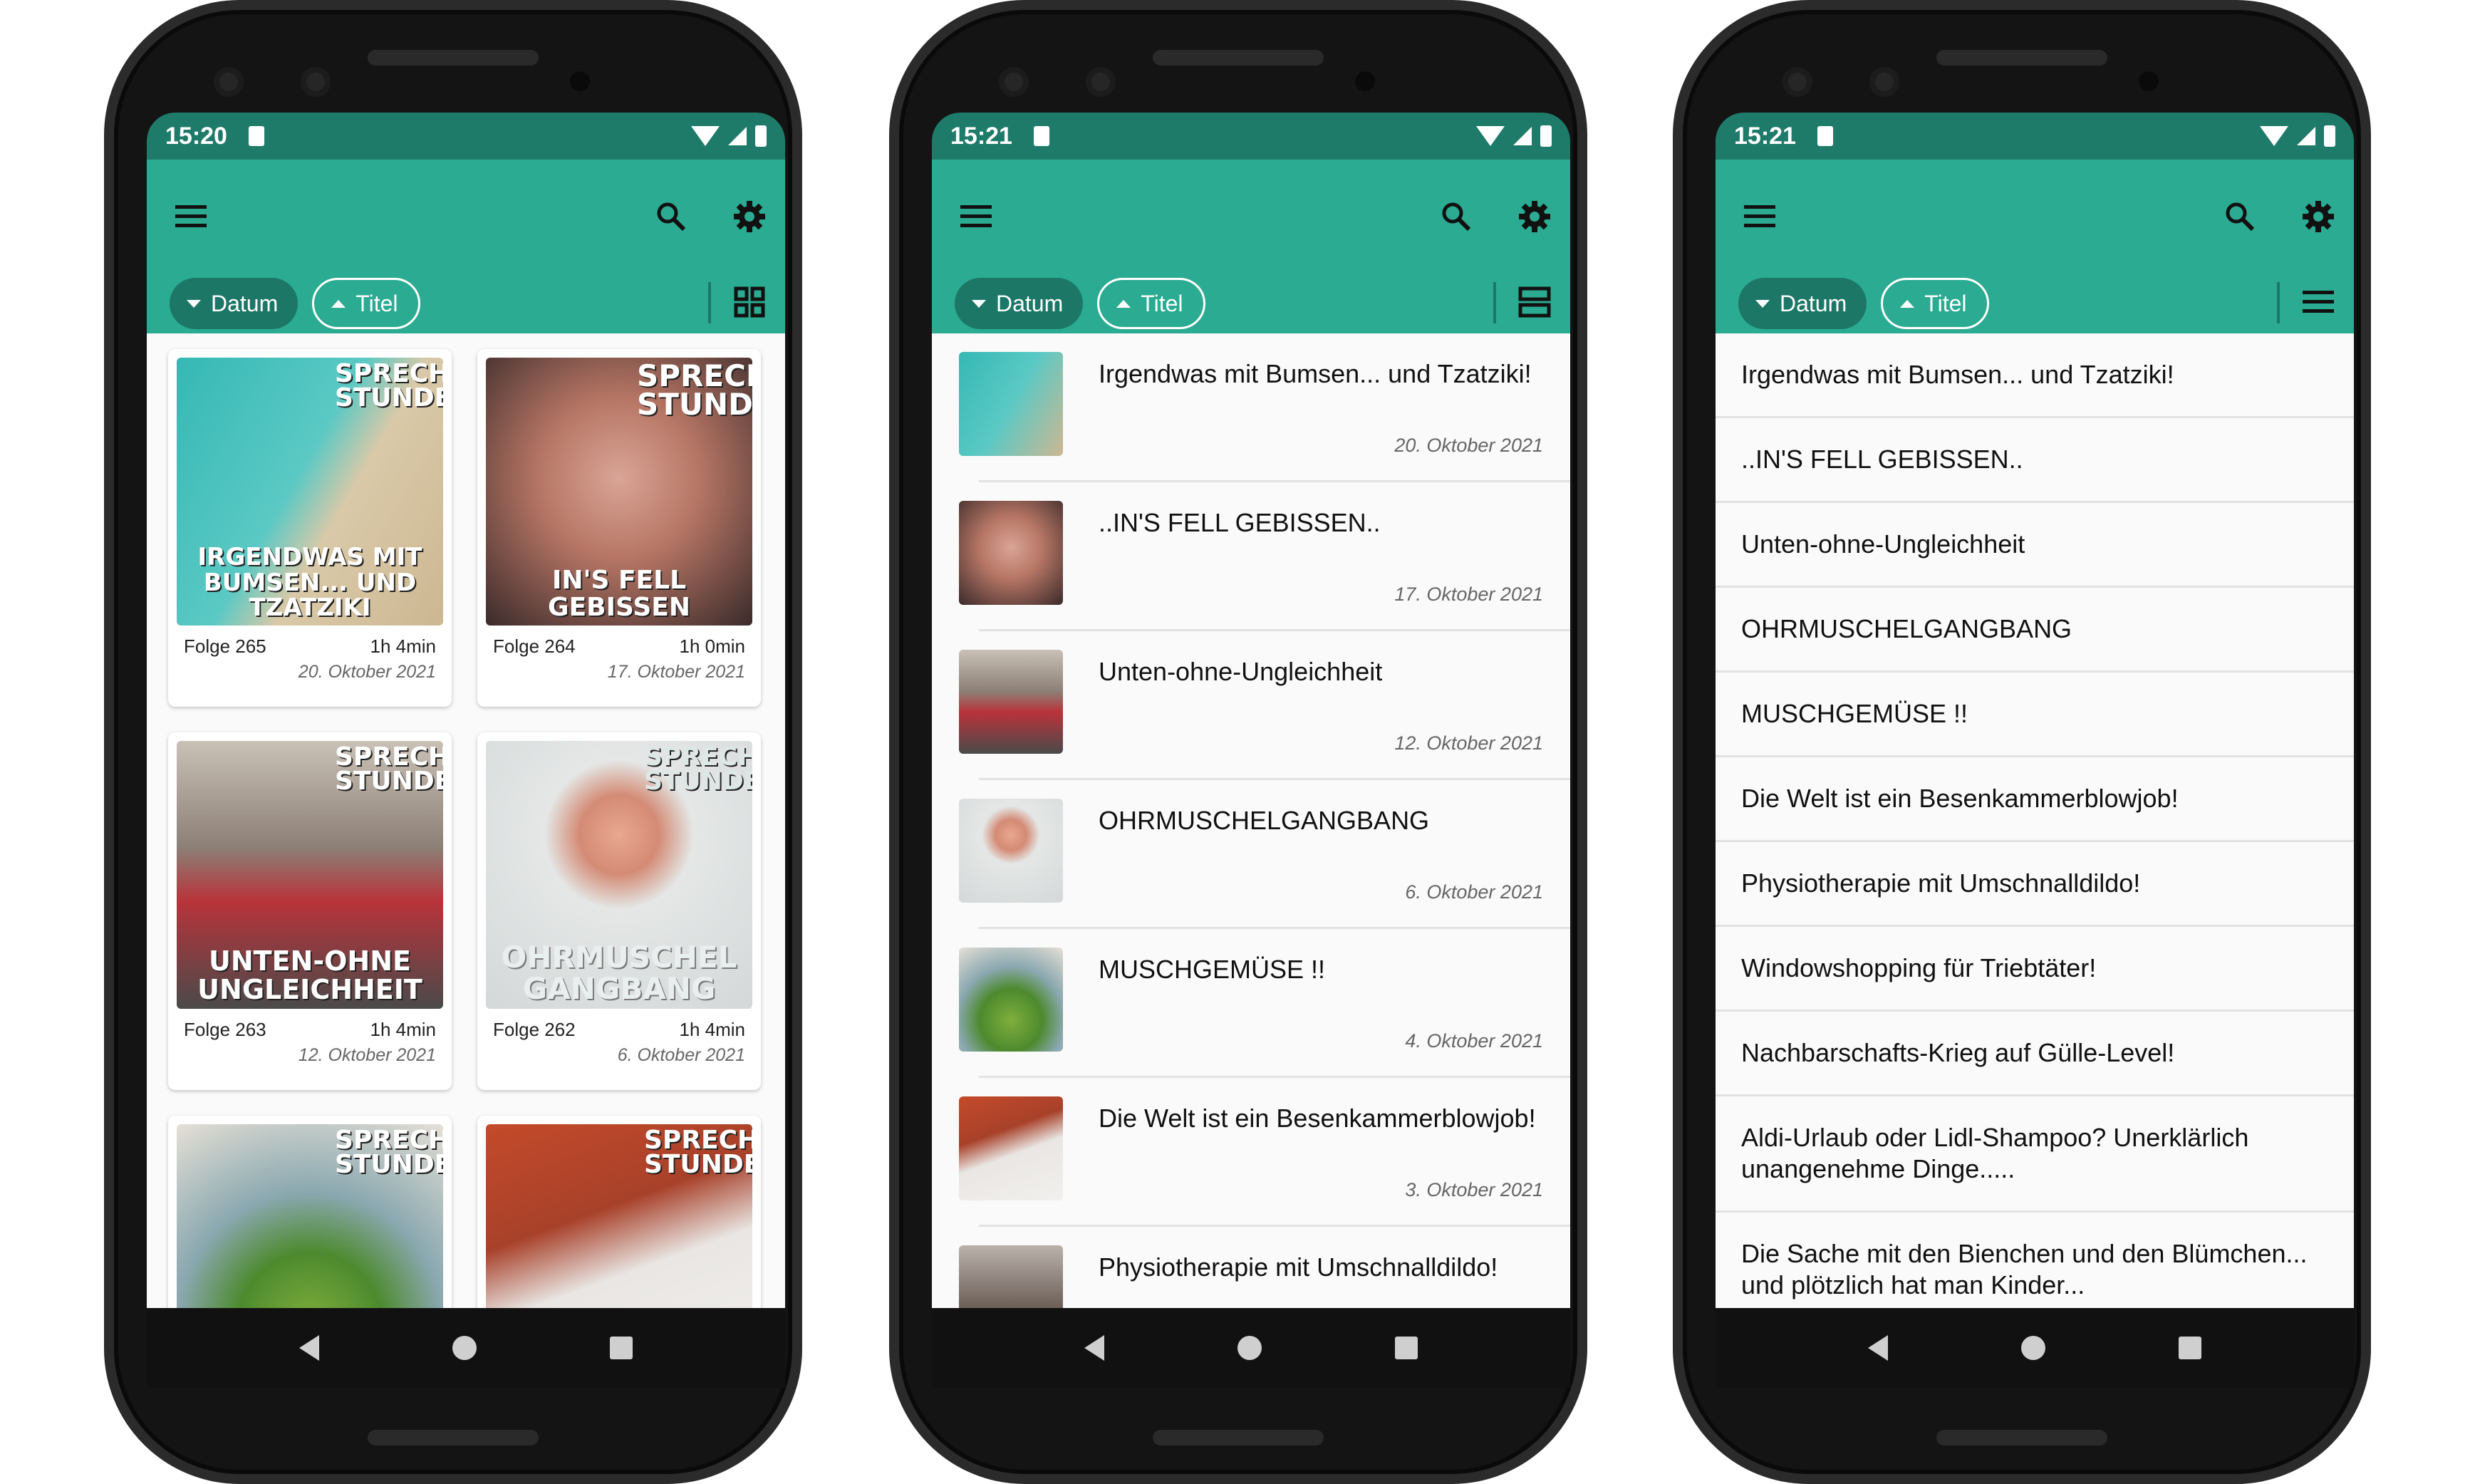 This screenshot has height=1484, width=2470. I want to click on divider, so click(2278, 302).